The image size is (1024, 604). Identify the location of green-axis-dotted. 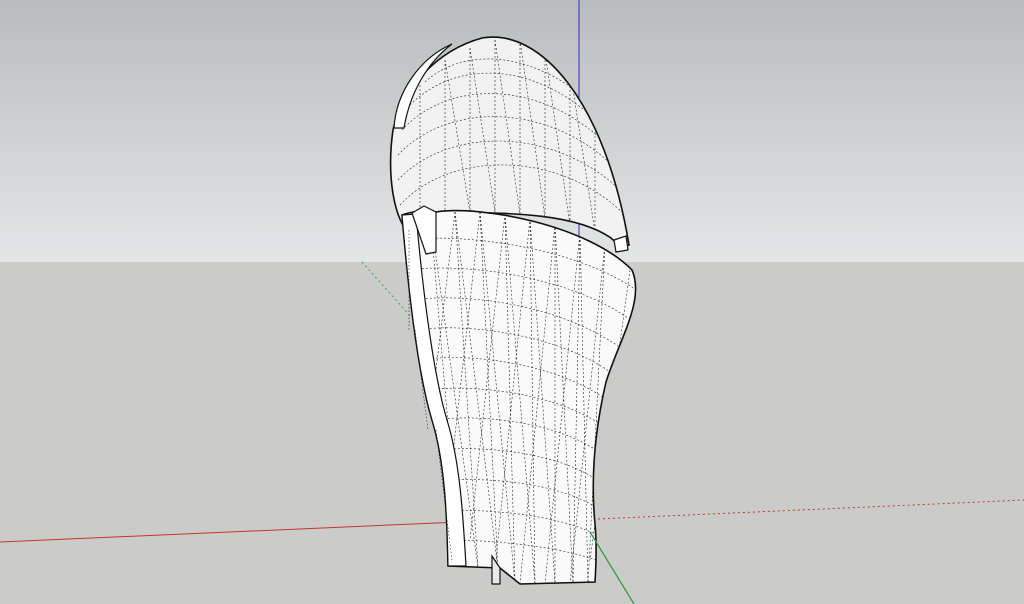
(387, 290).